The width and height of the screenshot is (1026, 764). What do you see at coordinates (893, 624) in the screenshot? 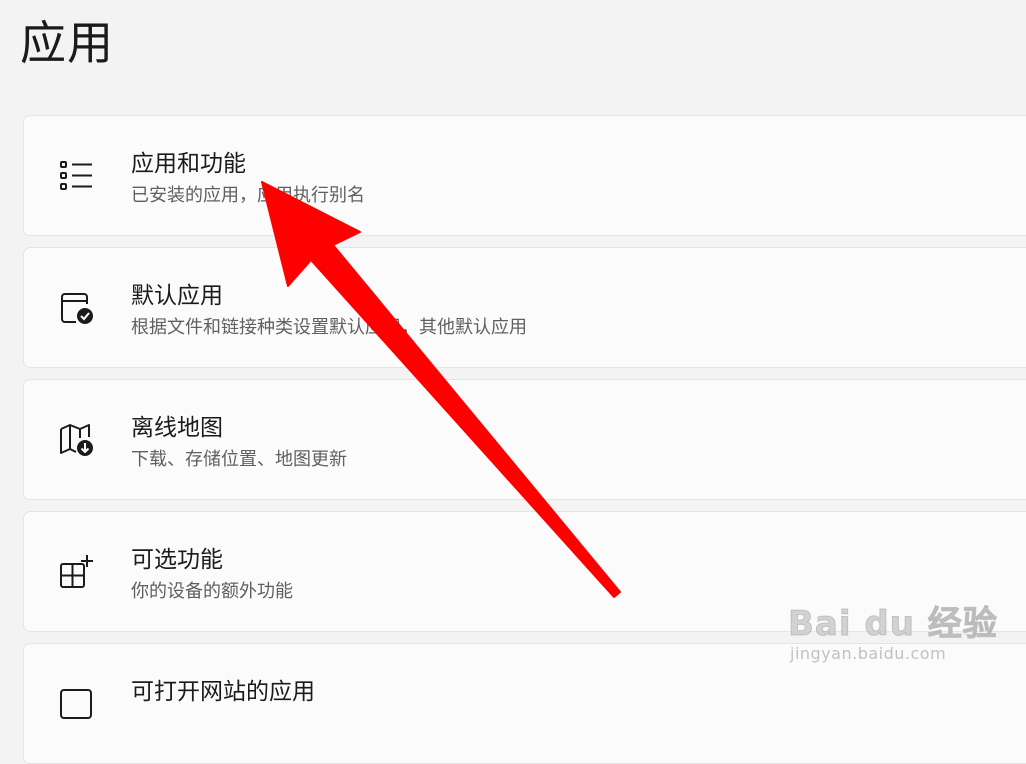
I see `watermark-logo-text: Bai du 经验` at bounding box center [893, 624].